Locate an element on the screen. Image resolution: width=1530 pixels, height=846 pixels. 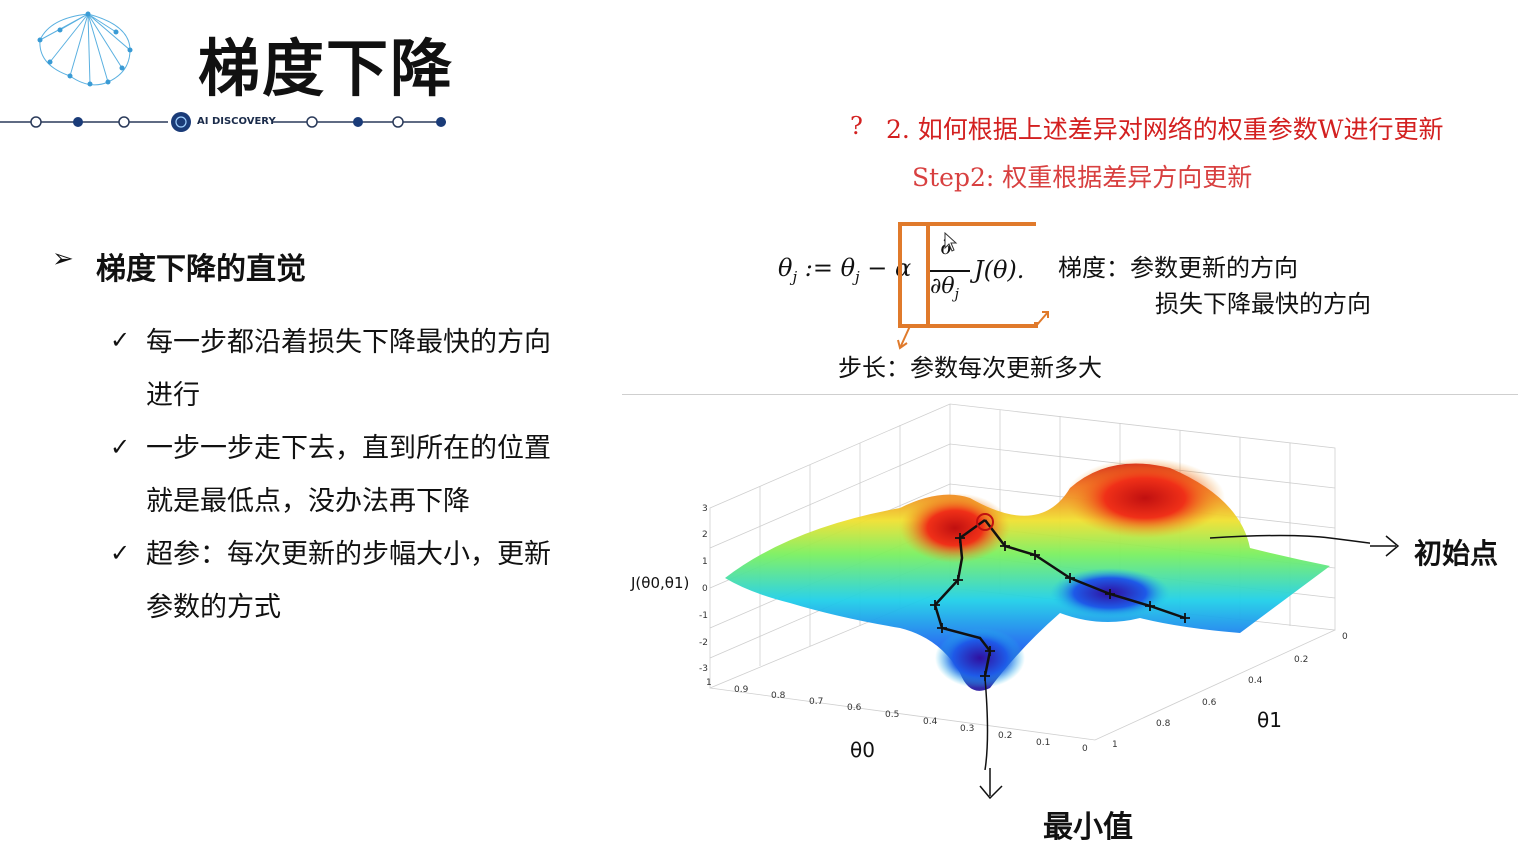
x-tick: 0.9 is located at coordinates (741, 690).